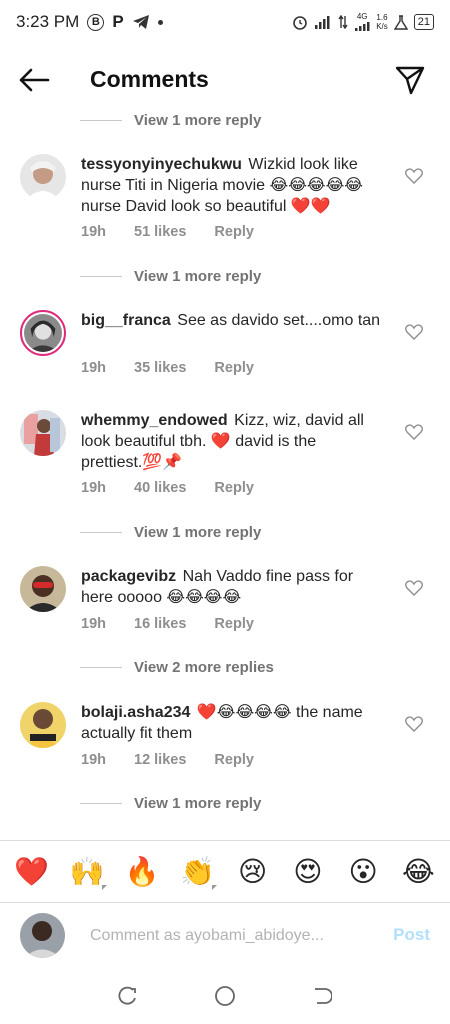  I want to click on emoji-raised-hands-button: 🙌, so click(87, 872).